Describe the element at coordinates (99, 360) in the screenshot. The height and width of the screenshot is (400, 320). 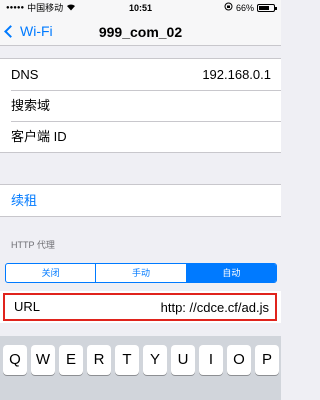
I see `key-r: R` at that location.